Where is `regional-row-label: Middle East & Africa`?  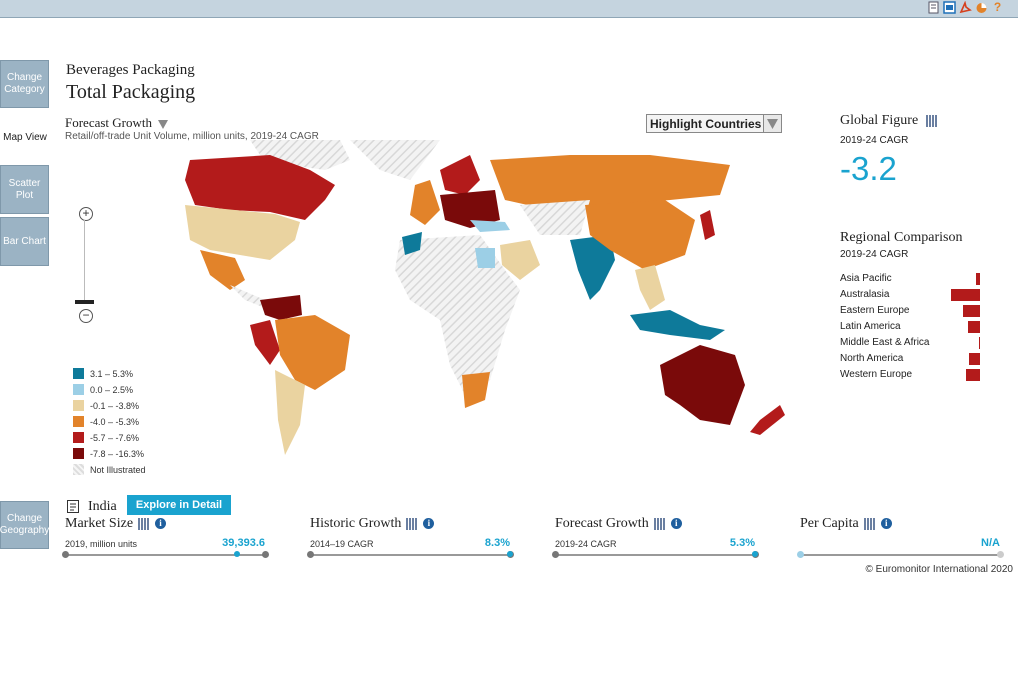
regional-row-label: Middle East & Africa is located at coordinates (885, 342).